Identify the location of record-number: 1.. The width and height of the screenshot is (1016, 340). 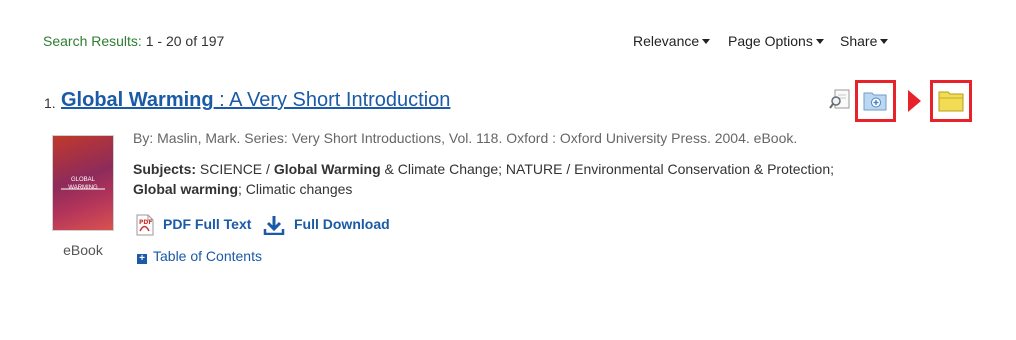
(50, 103).